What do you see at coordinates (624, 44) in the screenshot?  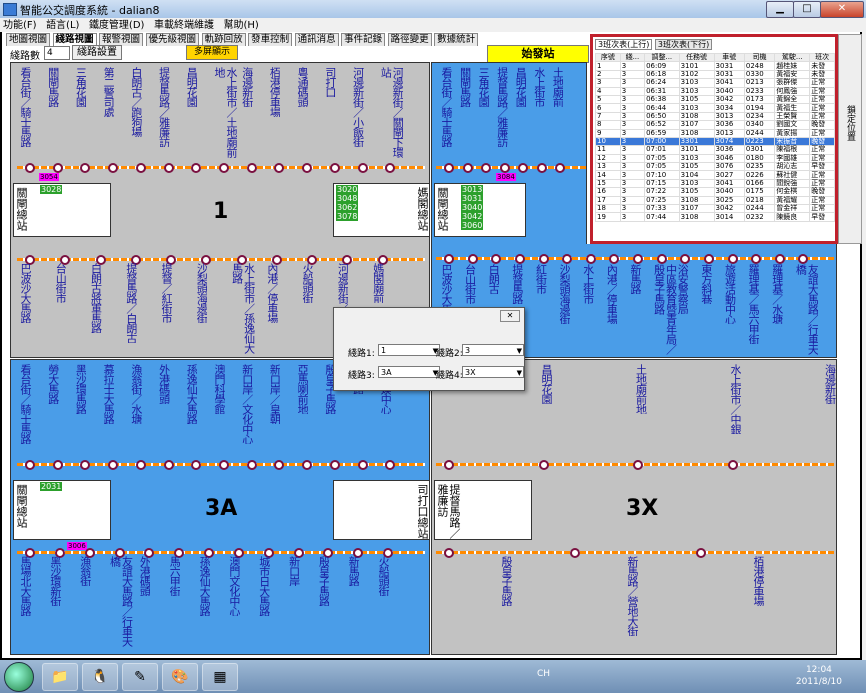 I see `tab-schedule-up: 3班次表(上行)` at bounding box center [624, 44].